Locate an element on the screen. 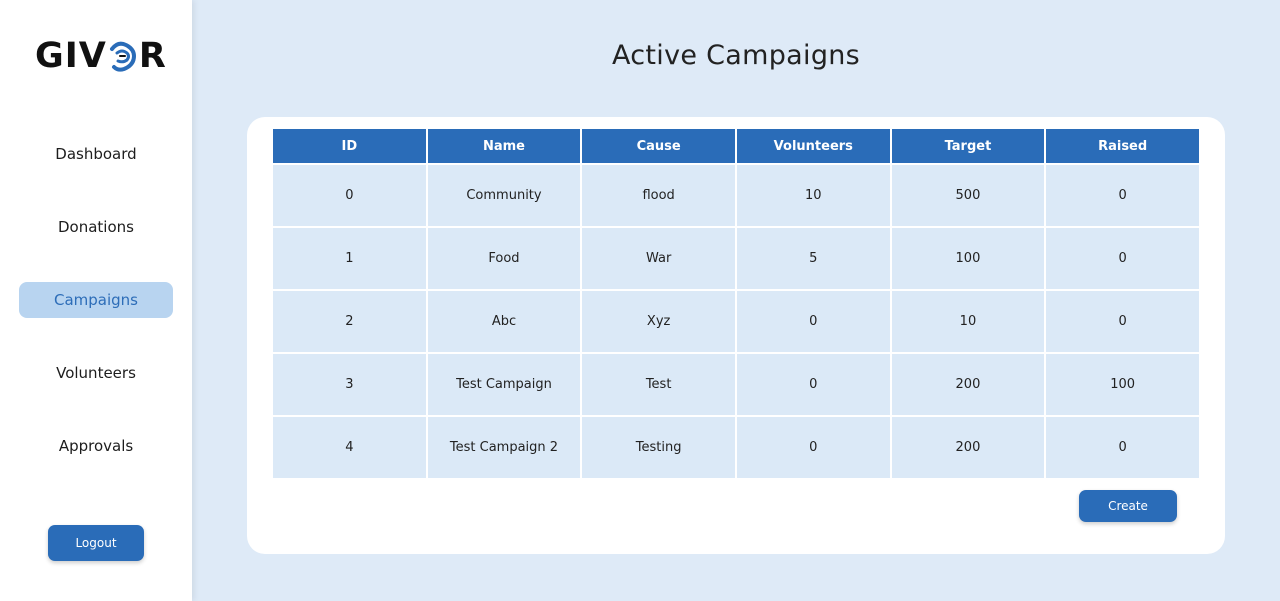 This screenshot has width=1280, height=601. cell-cause: War is located at coordinates (658, 258).